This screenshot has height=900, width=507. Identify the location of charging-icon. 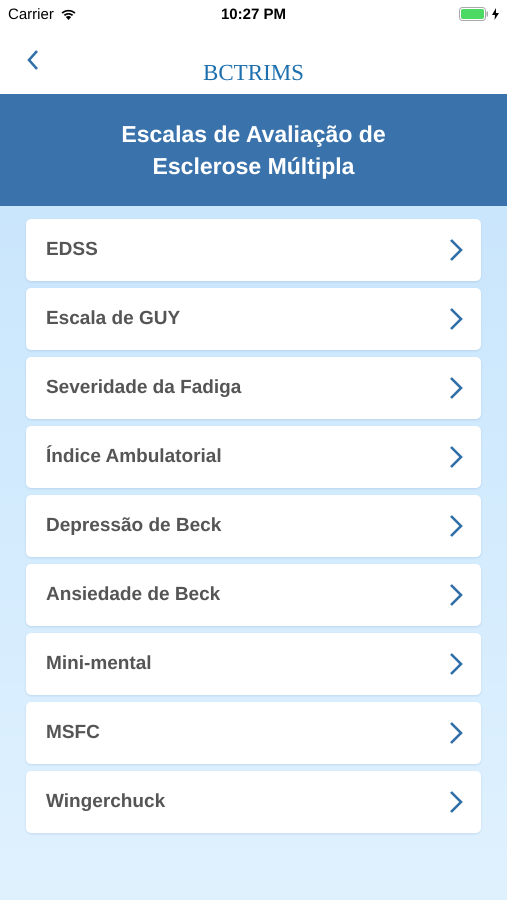
(495, 14).